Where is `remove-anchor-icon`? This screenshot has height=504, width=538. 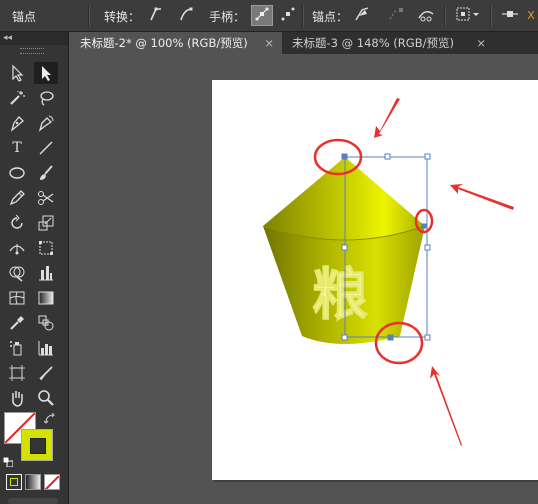 remove-anchor-icon is located at coordinates (362, 15).